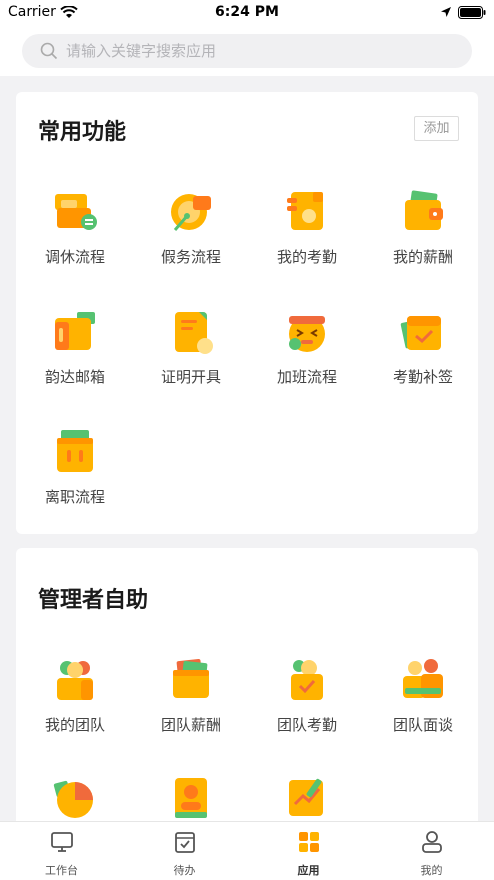 The image size is (494, 880). What do you see at coordinates (422, 377) in the screenshot?
I see `app-item-label: 考勤补签` at bounding box center [422, 377].